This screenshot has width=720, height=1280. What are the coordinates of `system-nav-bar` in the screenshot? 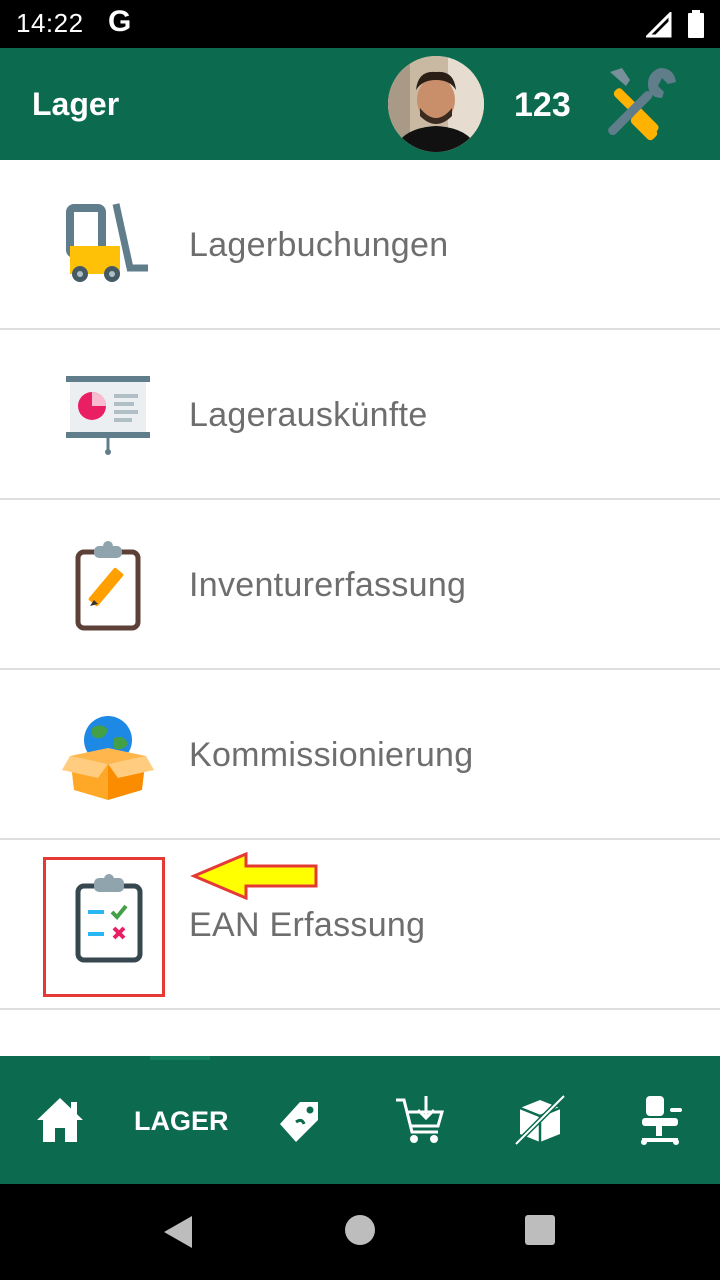 It's located at (360, 1232).